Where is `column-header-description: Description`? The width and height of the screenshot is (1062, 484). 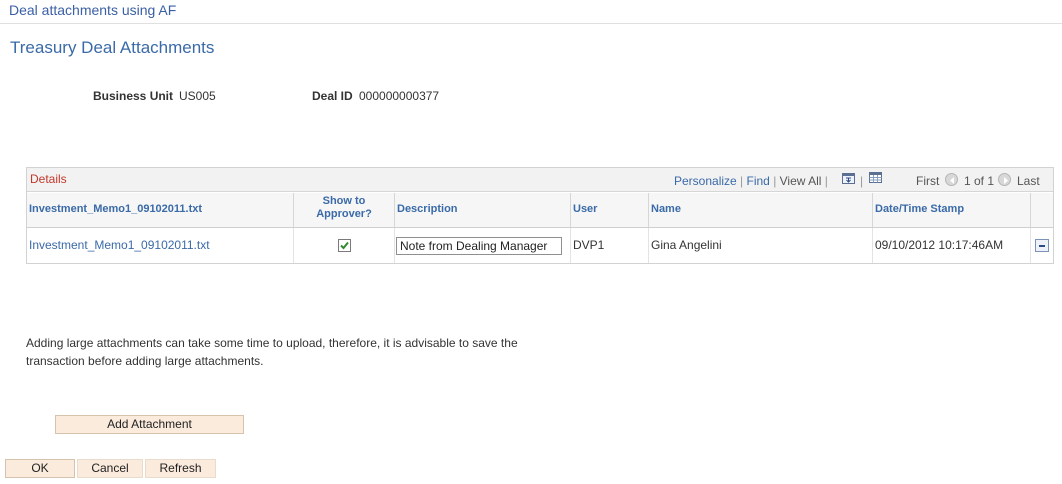
column-header-description: Description is located at coordinates (483, 210).